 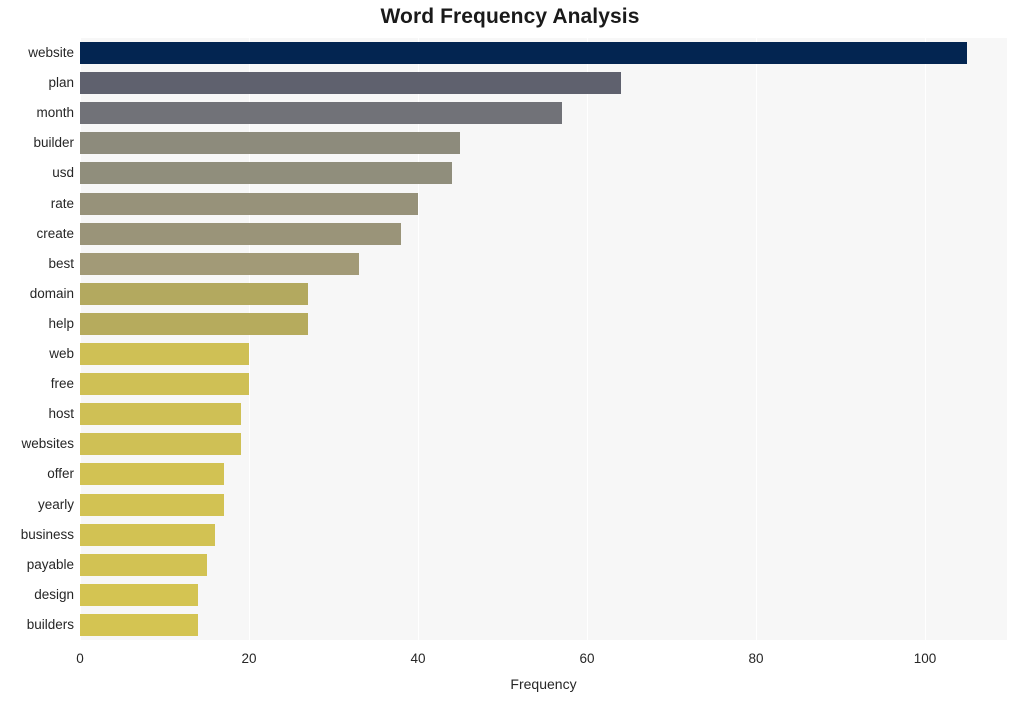 I want to click on bar-domain, so click(x=194, y=293).